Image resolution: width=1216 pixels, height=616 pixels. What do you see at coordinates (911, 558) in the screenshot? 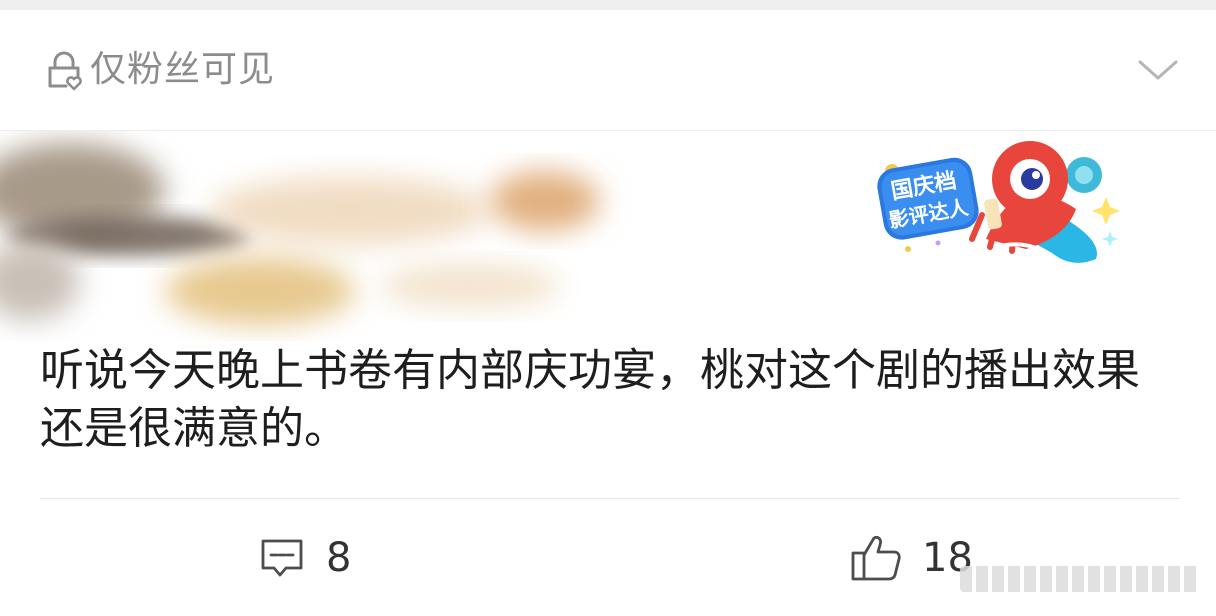
I see `like-button: 18` at bounding box center [911, 558].